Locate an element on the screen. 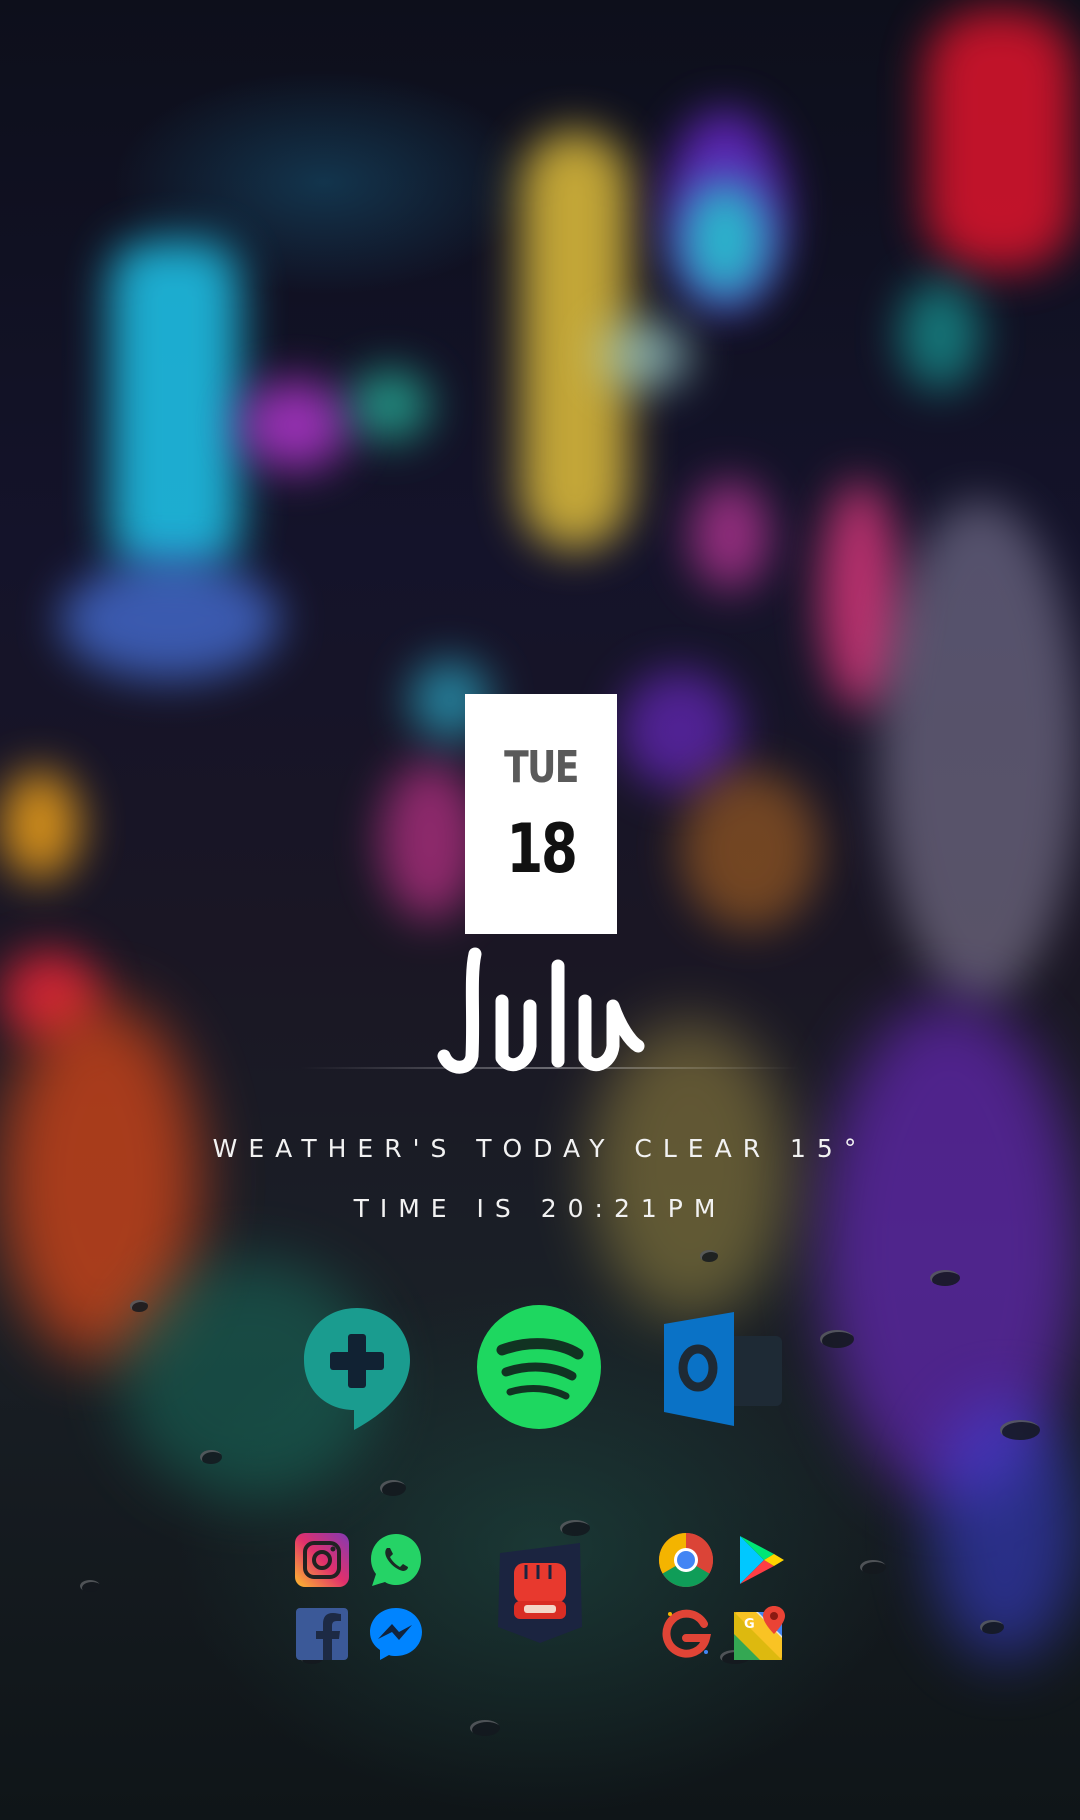  date-widget: TUE 18 is located at coordinates (541, 814).